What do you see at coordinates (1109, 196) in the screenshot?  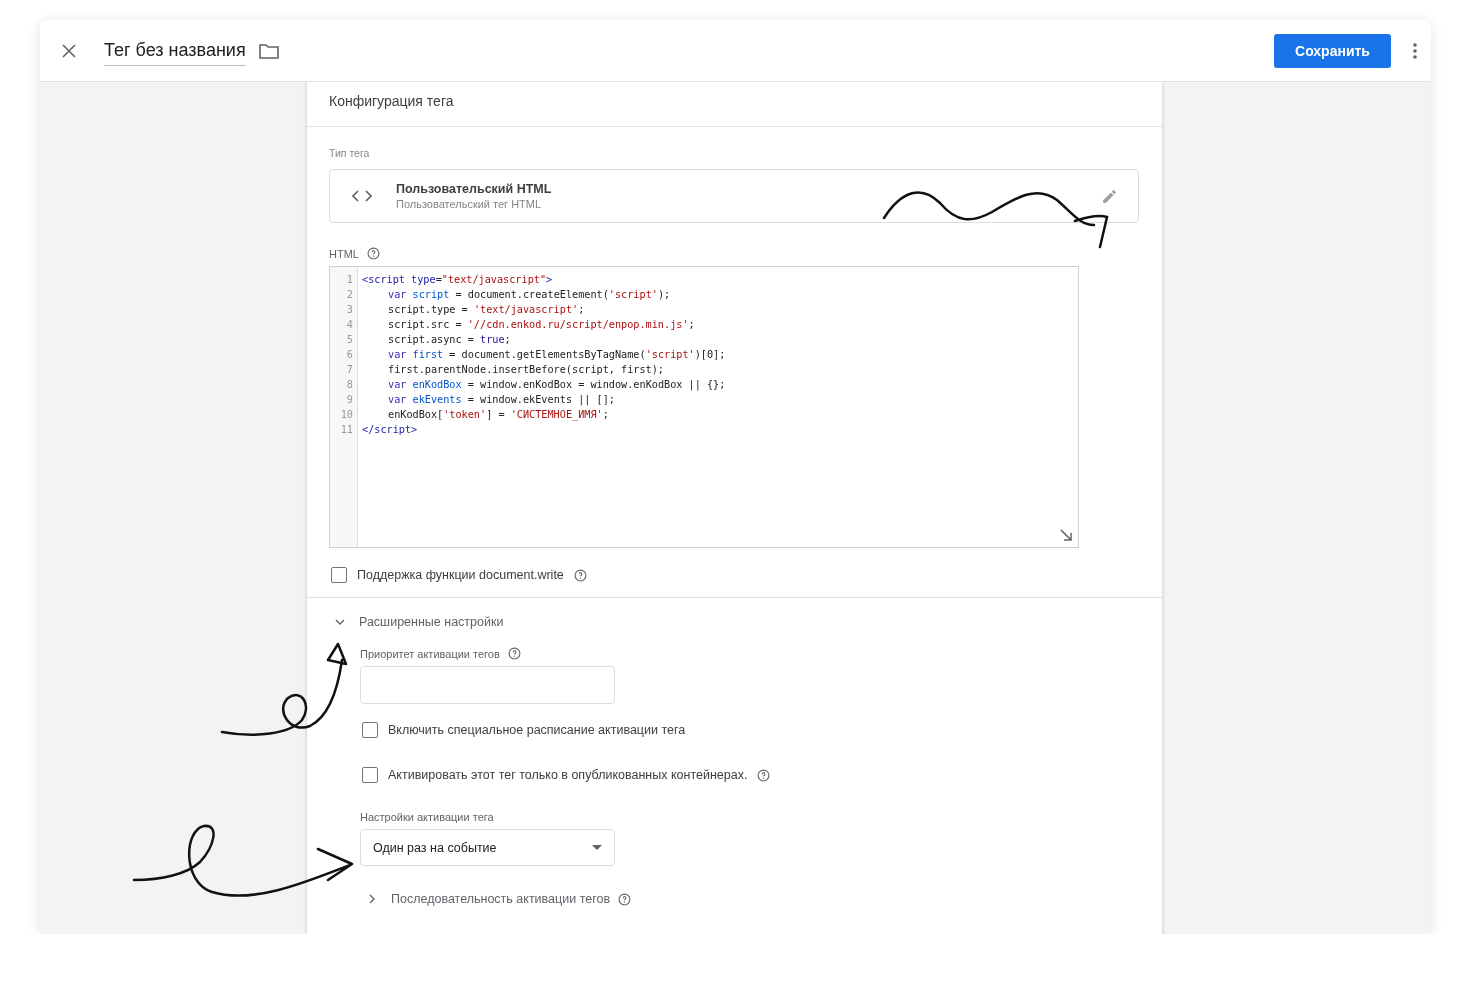 I see `pencil-icon` at bounding box center [1109, 196].